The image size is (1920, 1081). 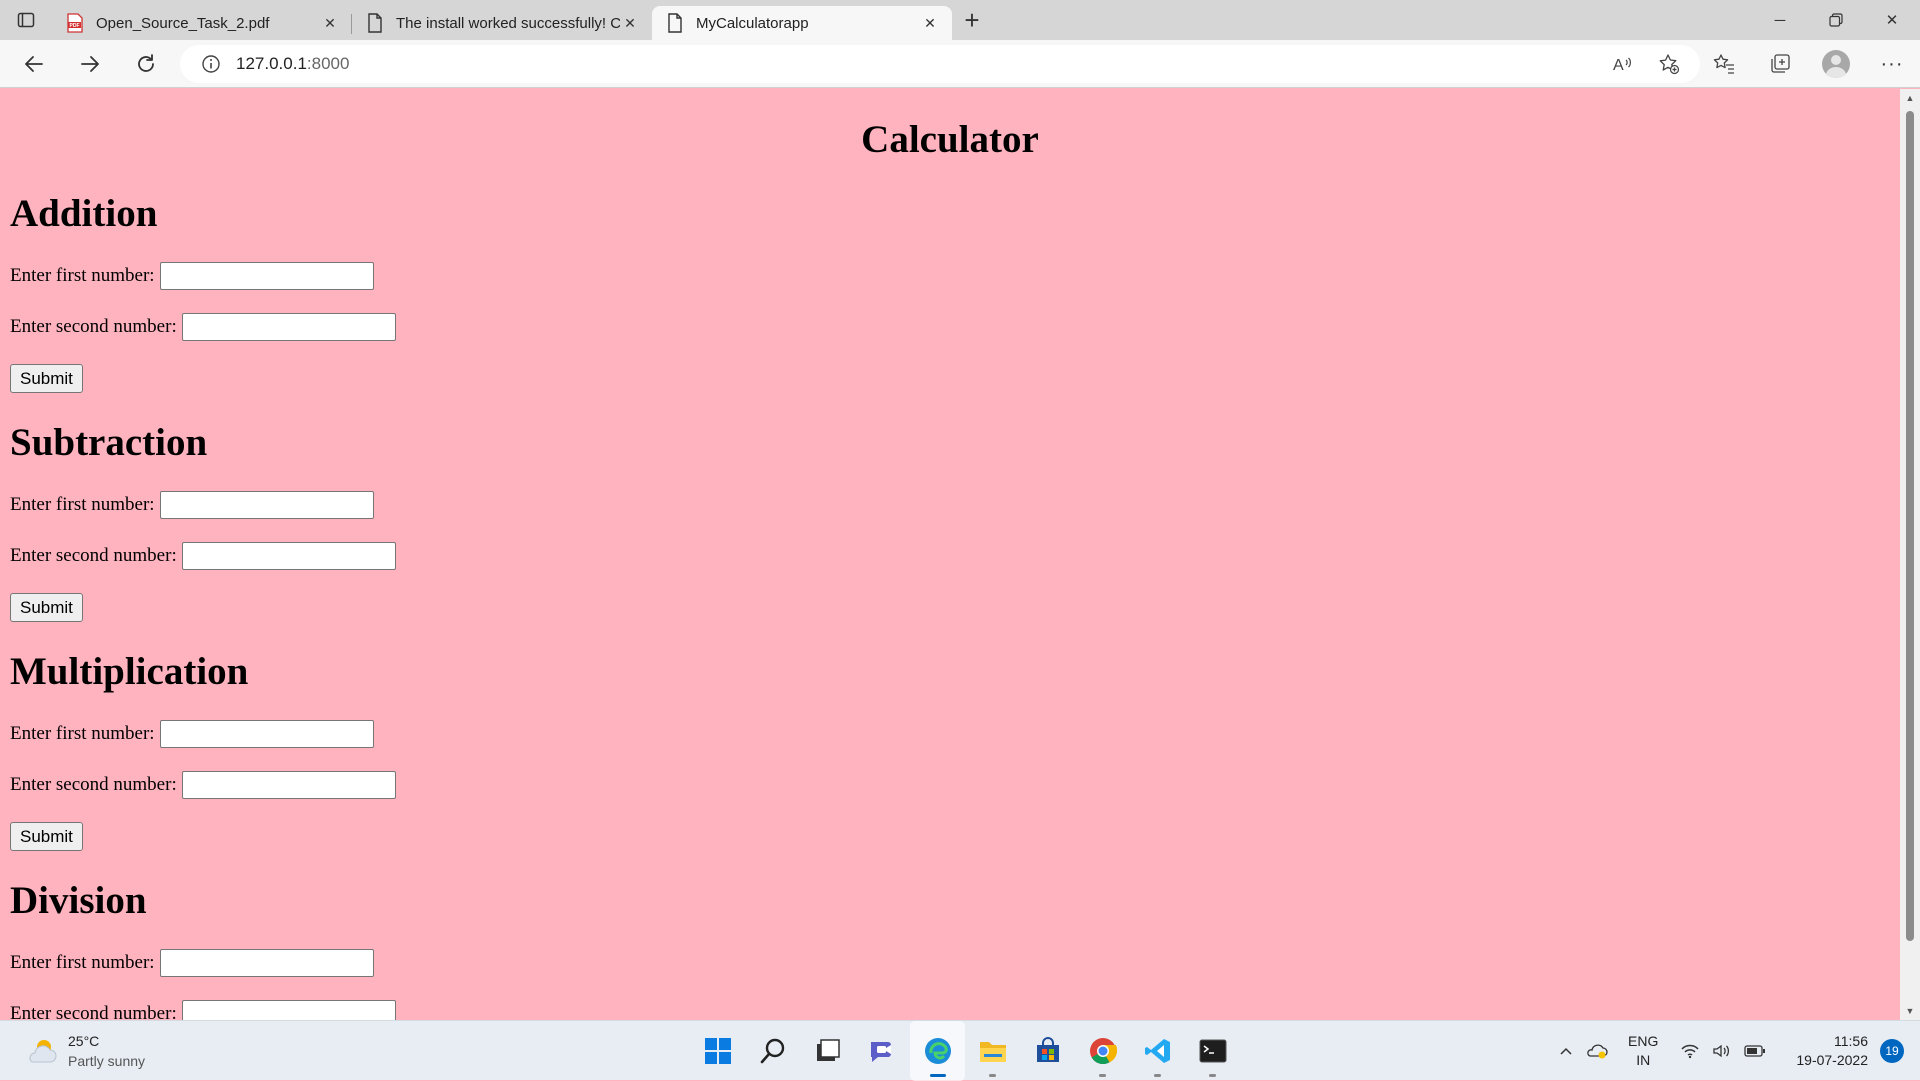 What do you see at coordinates (46, 607) in the screenshot?
I see `subtraction-submit-button: Submit` at bounding box center [46, 607].